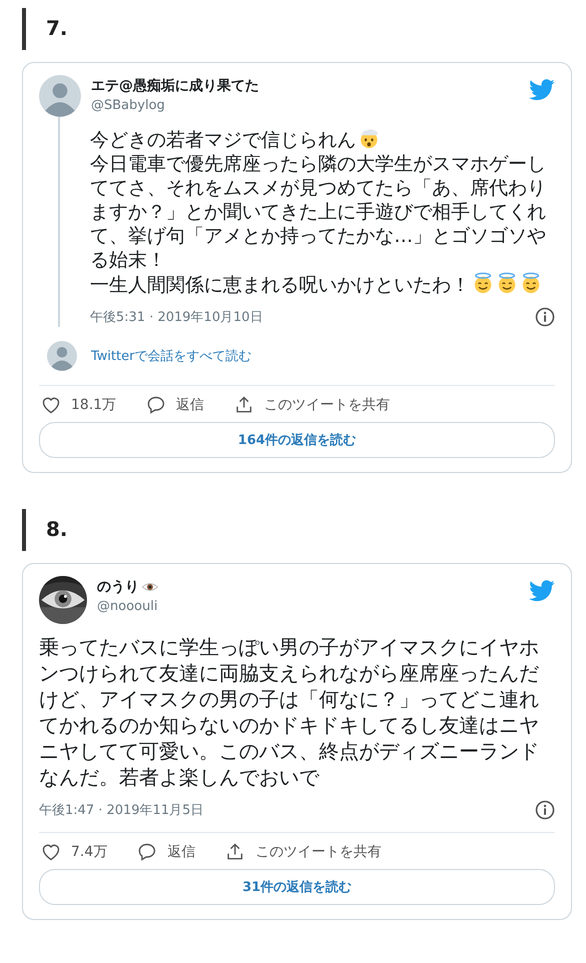 This screenshot has height=963, width=586. What do you see at coordinates (369, 138) in the screenshot?
I see `exploding-head-icon` at bounding box center [369, 138].